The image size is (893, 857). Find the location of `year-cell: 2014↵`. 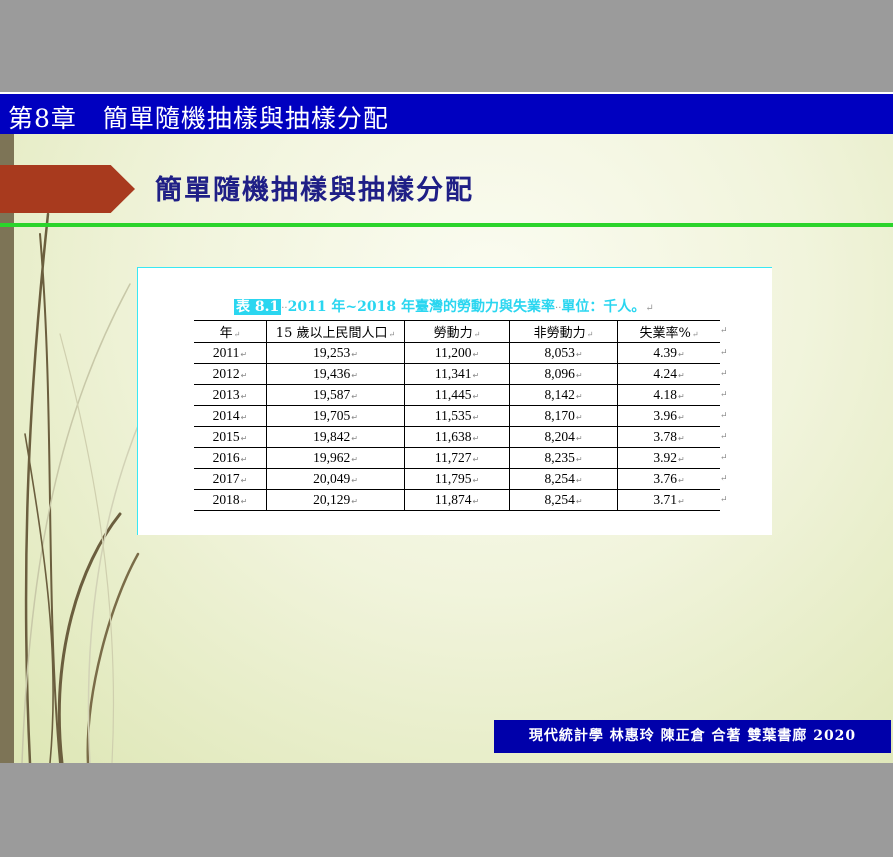

year-cell: 2014↵ is located at coordinates (230, 416).